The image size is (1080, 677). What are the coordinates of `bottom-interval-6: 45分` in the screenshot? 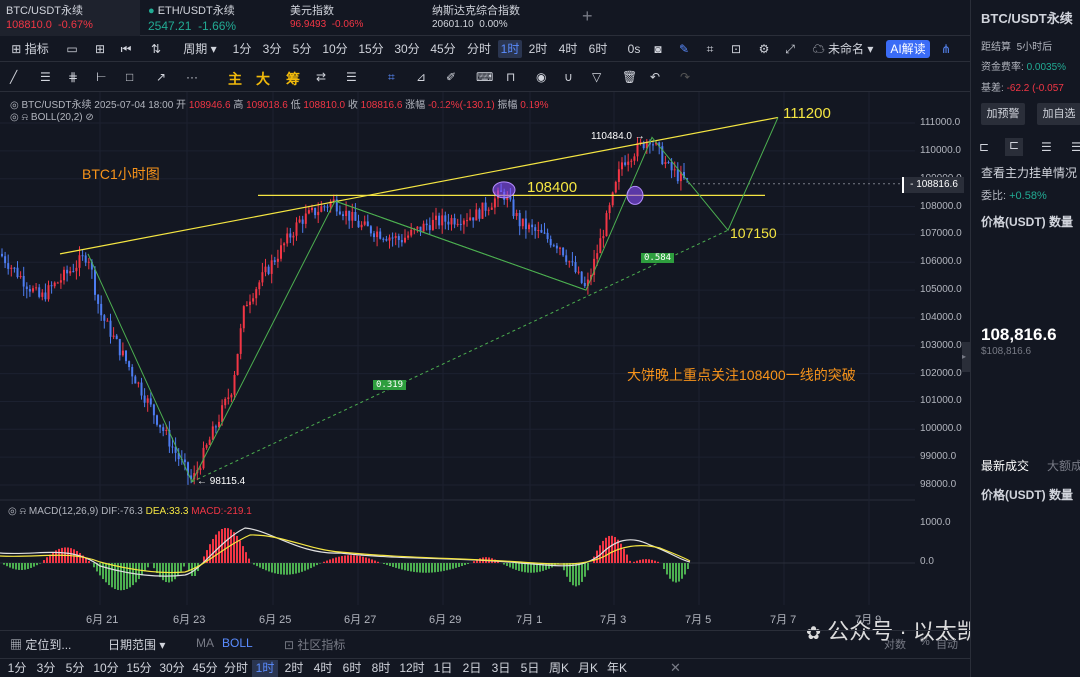 It's located at (205, 668).